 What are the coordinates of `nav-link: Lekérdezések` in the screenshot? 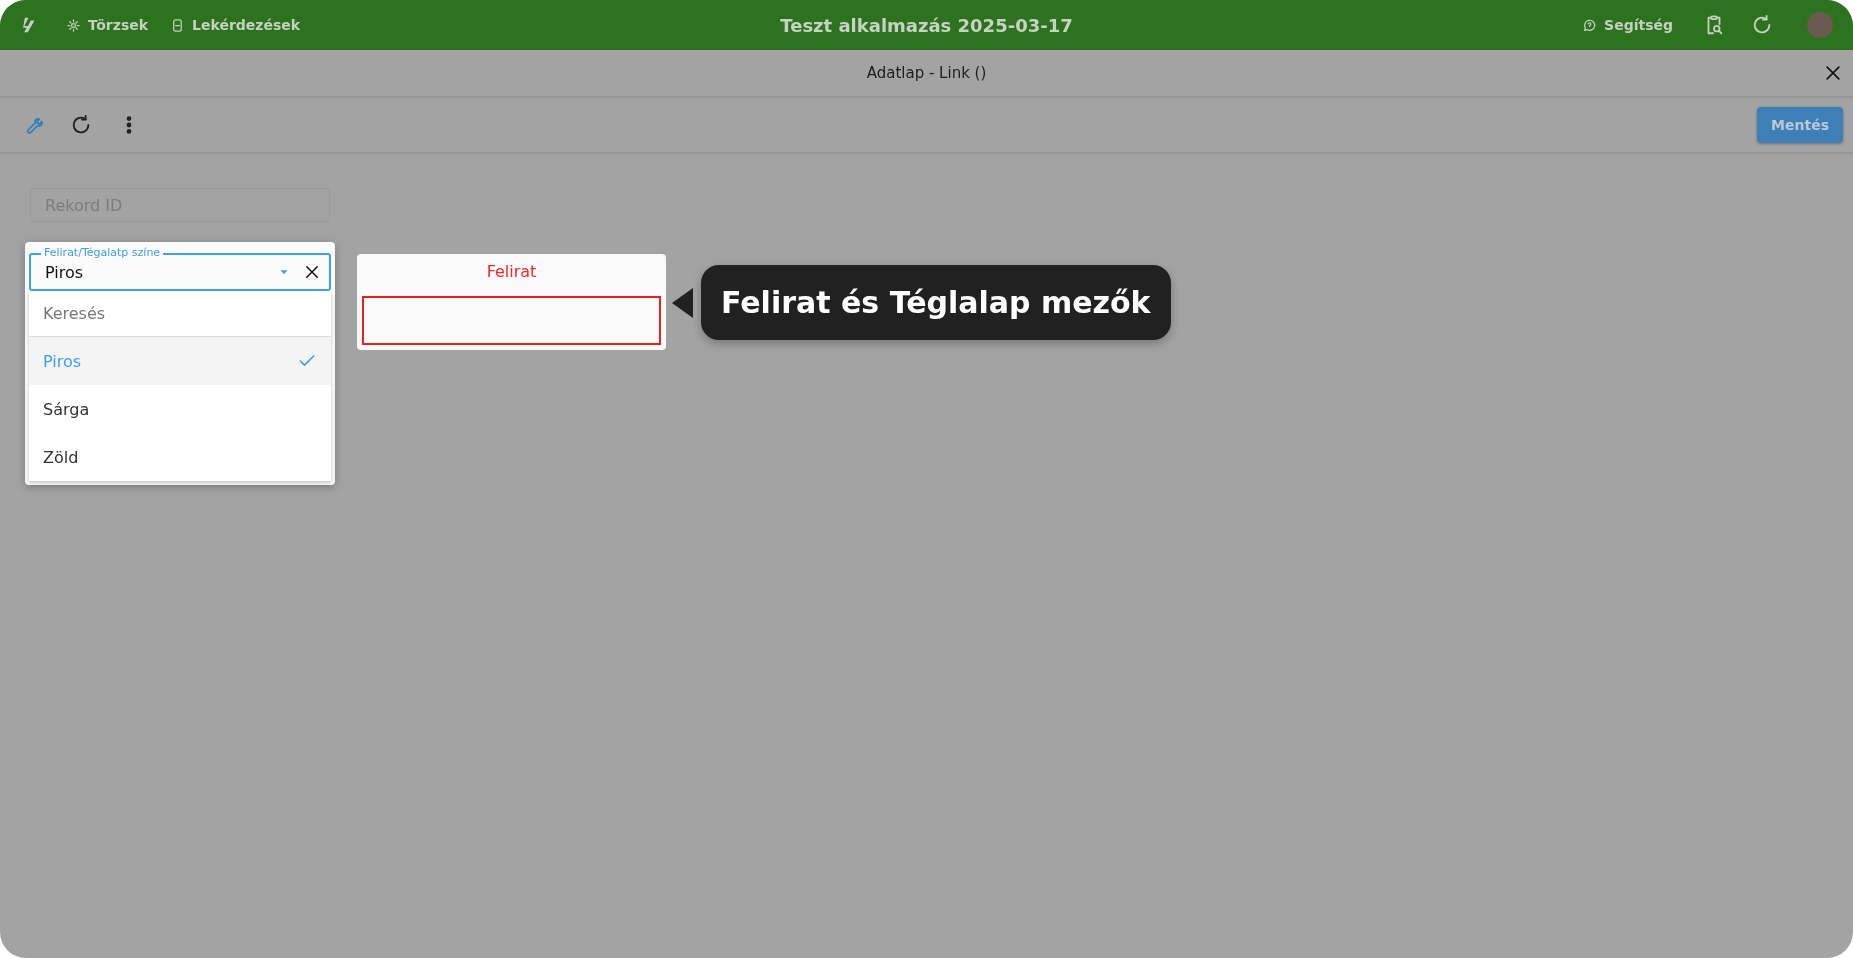 It's located at (235, 25).